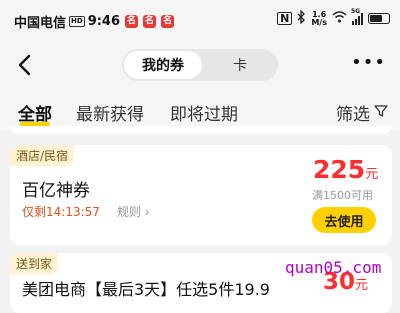  Describe the element at coordinates (145, 212) in the screenshot. I see `chevron-right-icon: ›` at that location.